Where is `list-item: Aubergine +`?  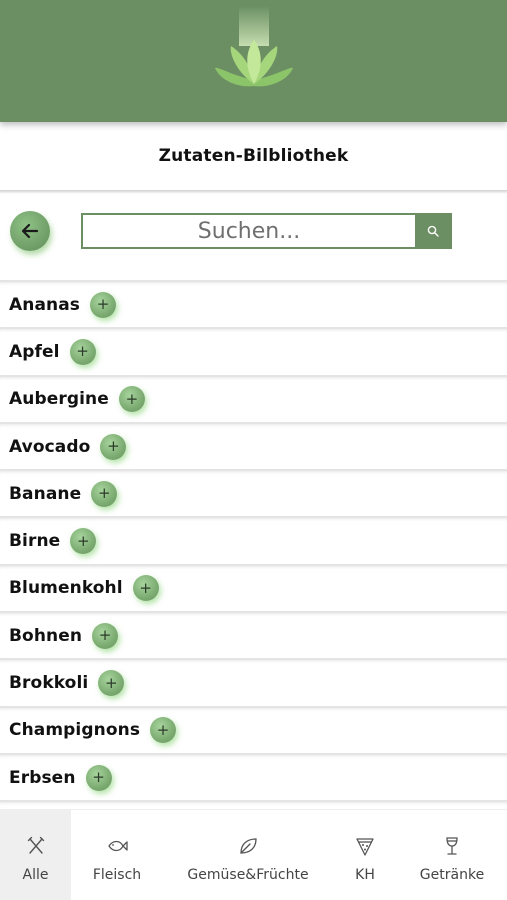 list-item: Aubergine + is located at coordinates (253, 398).